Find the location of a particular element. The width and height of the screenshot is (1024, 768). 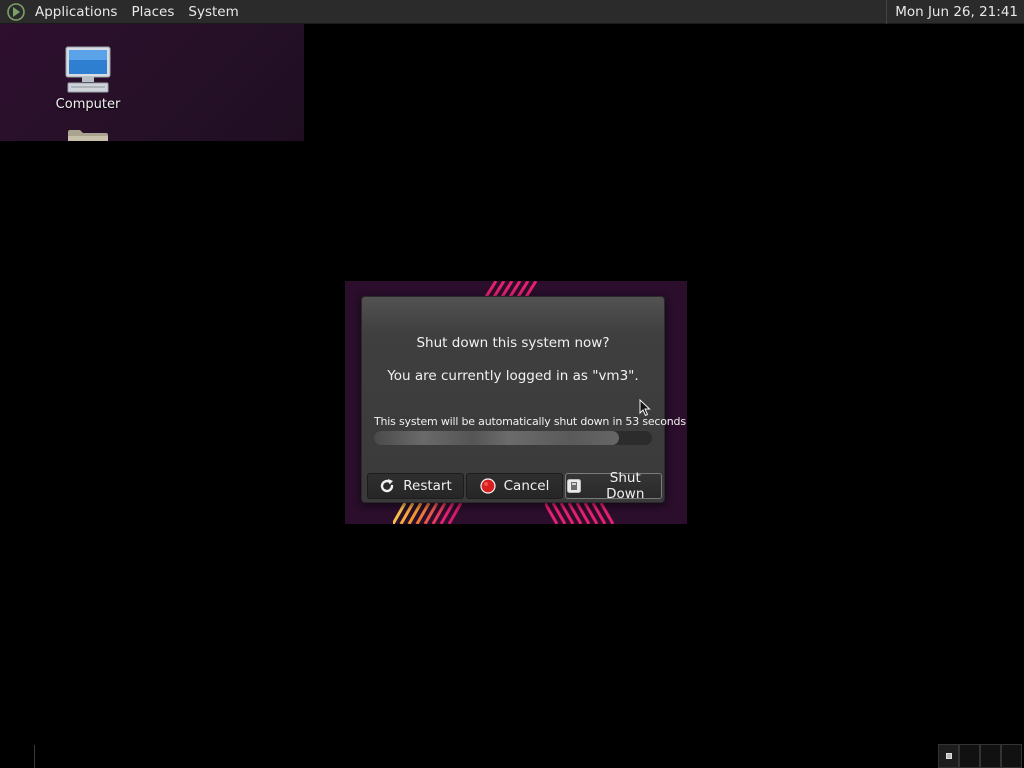

countdown-progress-fill is located at coordinates (496, 438).